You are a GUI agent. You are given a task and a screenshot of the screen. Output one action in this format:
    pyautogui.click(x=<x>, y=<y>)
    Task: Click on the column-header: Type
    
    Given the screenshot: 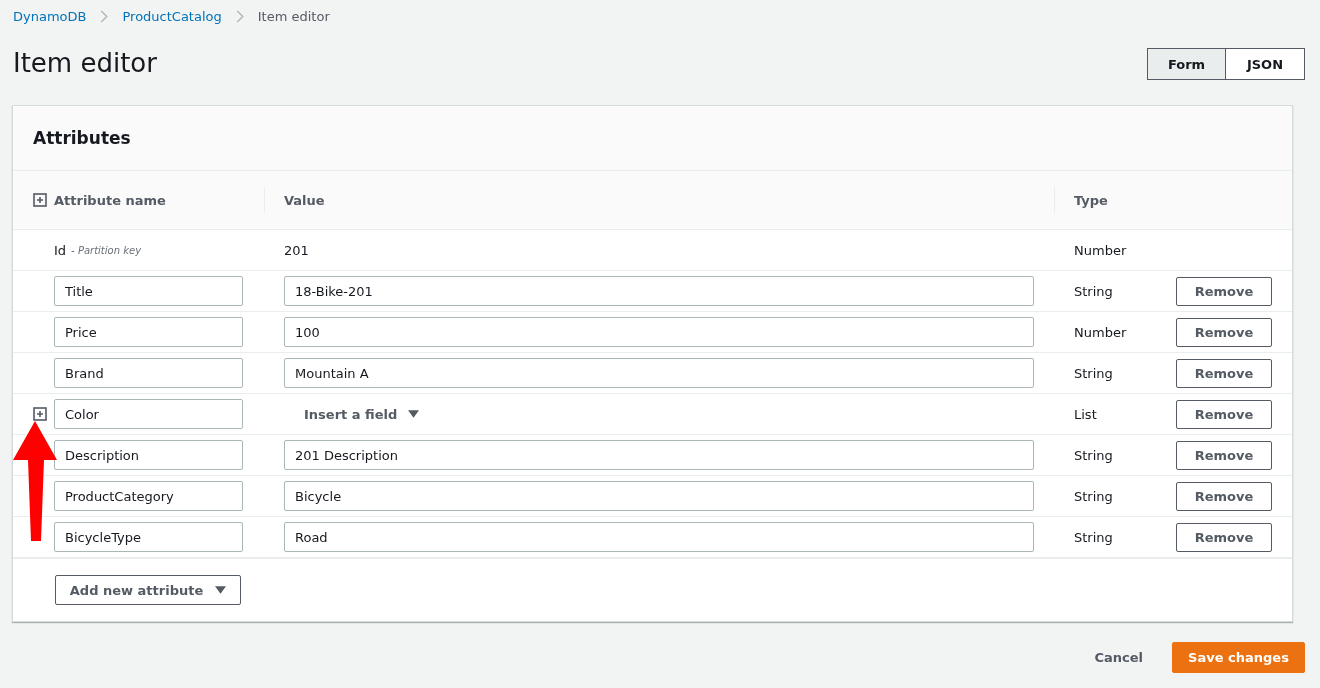 What is the action you would take?
    pyautogui.click(x=1091, y=200)
    